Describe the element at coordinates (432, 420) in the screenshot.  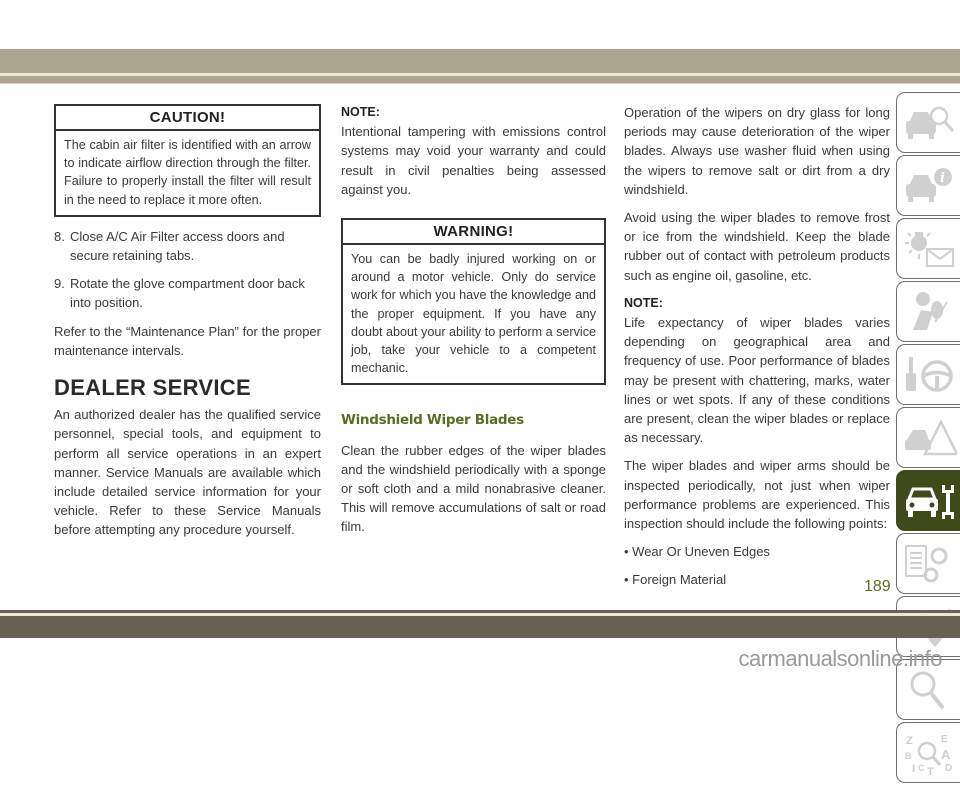
I see `wiper-heading: Windshield Wiper Blades` at that location.